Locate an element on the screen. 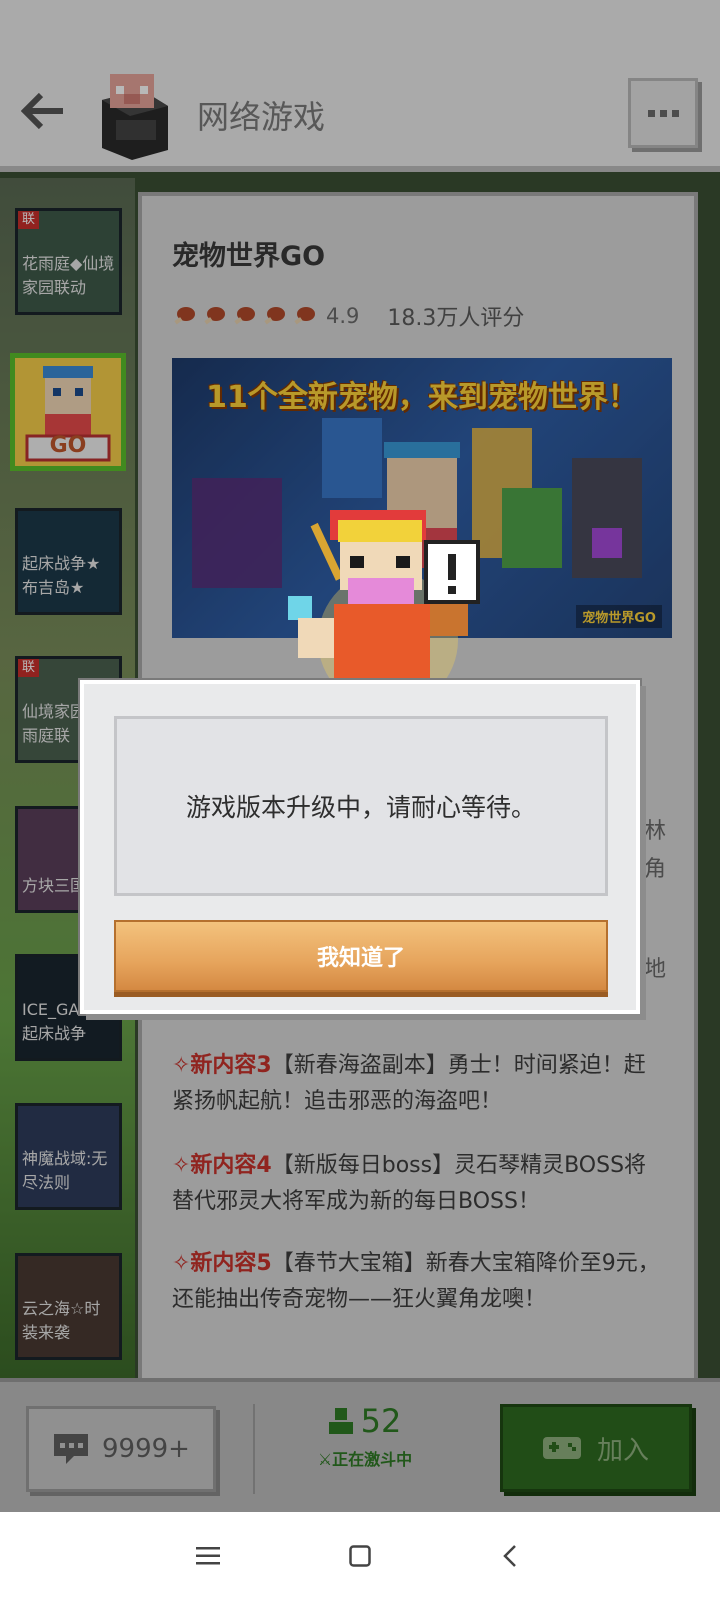 The height and width of the screenshot is (1600, 720). chevron-left-icon is located at coordinates (509, 1556).